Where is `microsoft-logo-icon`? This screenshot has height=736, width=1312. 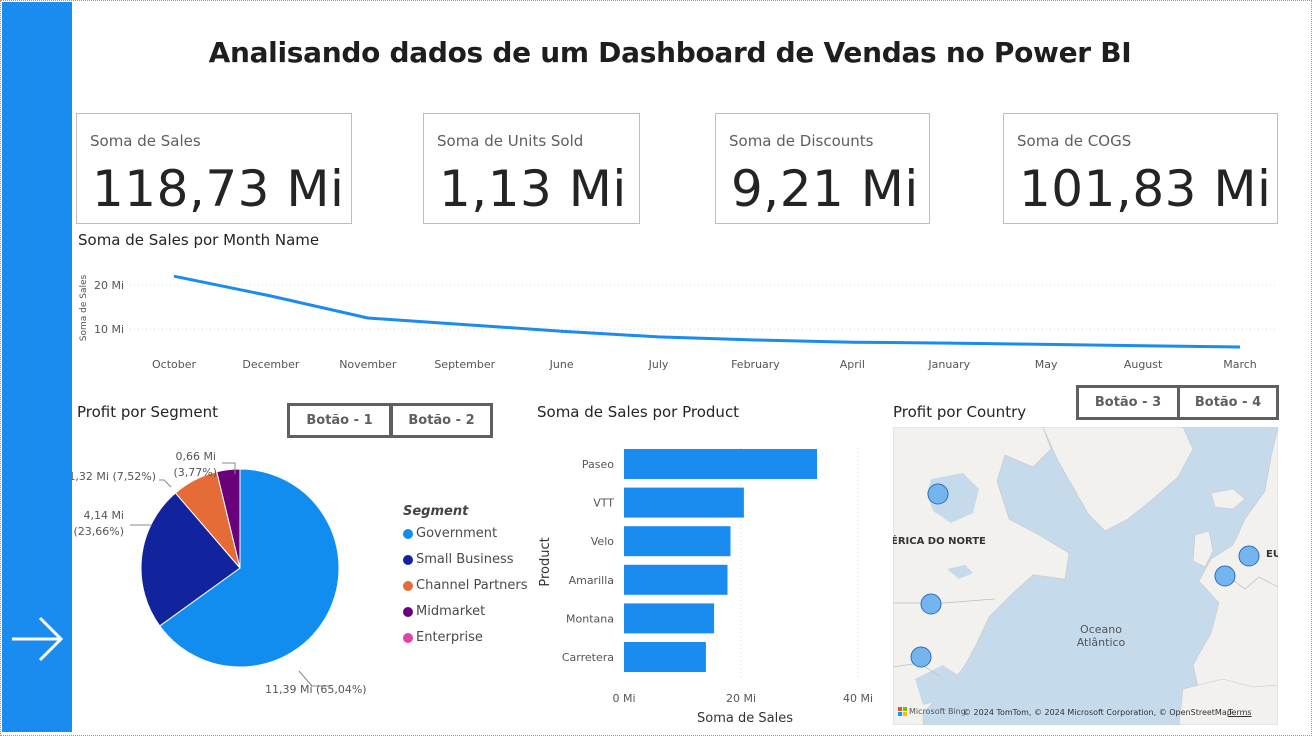
microsoft-logo-icon is located at coordinates (902, 711).